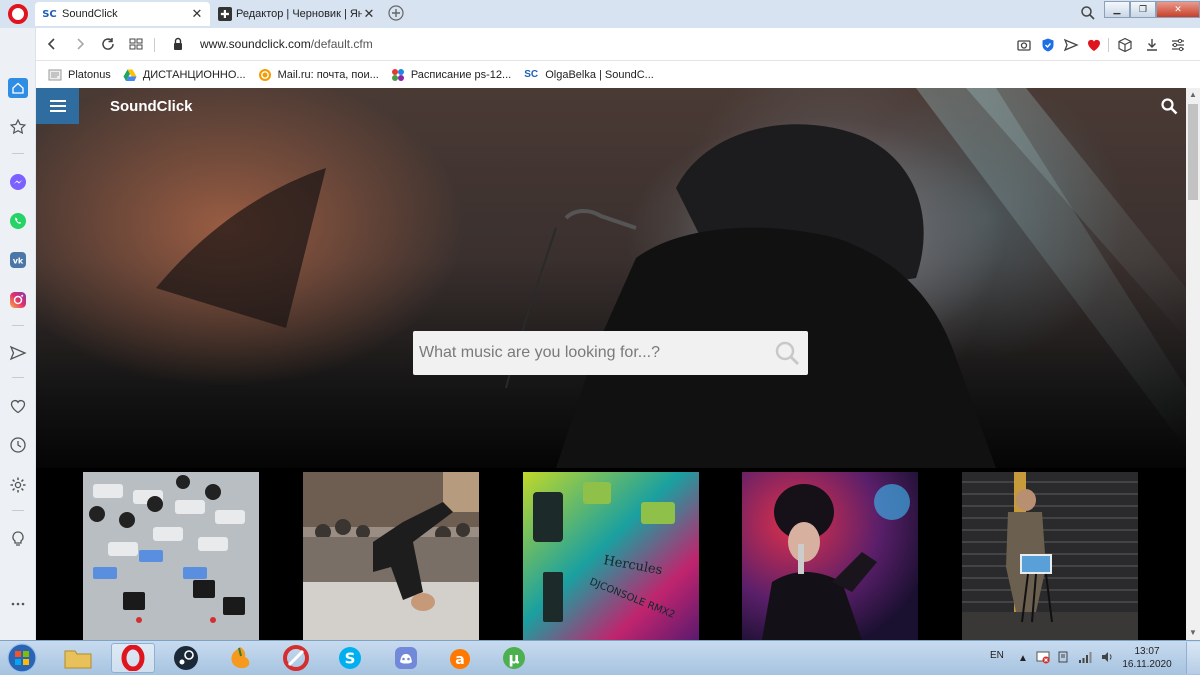 The height and width of the screenshot is (677, 1200). I want to click on reload-icon, so click(108, 44).